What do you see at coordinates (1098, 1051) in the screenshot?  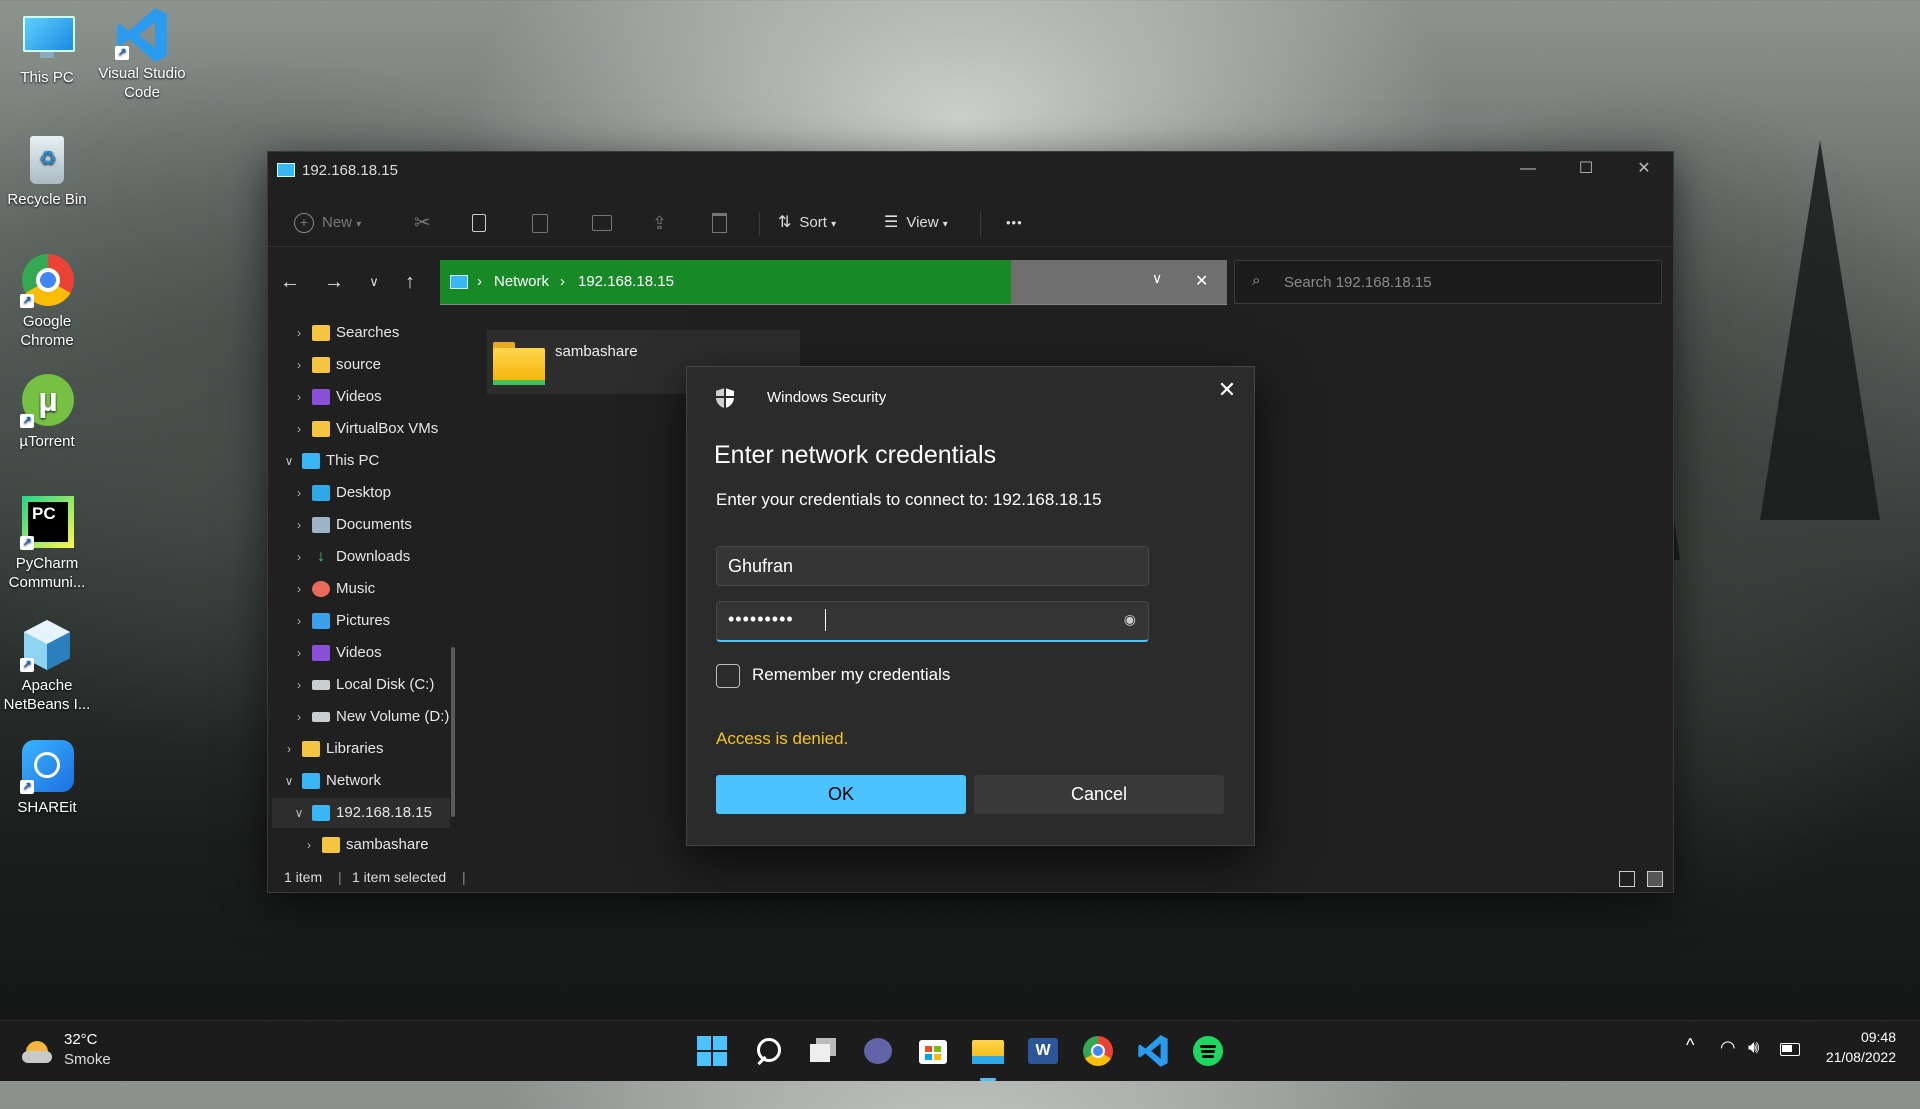 I see `chrome-icon` at bounding box center [1098, 1051].